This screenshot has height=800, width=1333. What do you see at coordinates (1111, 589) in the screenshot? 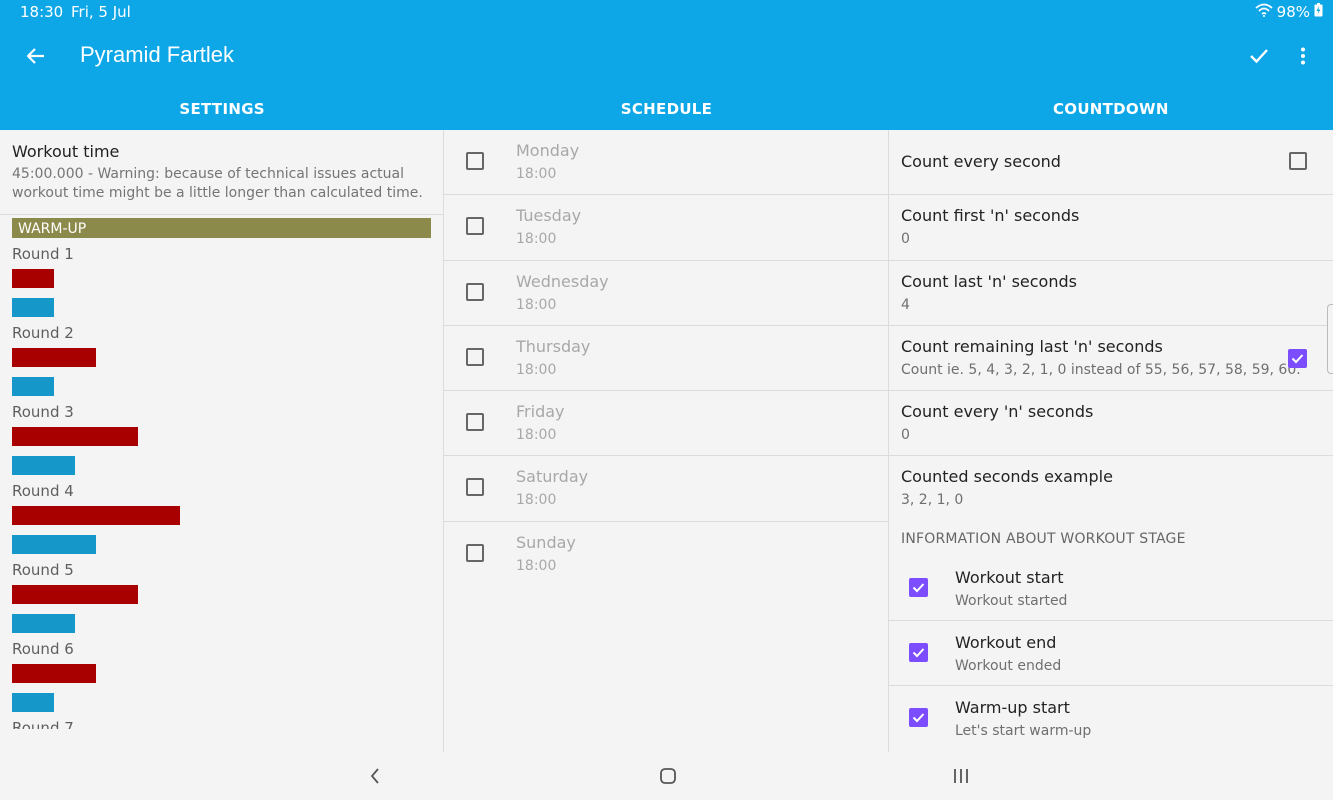
I see `info-workout-start: Workout start Workout started` at bounding box center [1111, 589].